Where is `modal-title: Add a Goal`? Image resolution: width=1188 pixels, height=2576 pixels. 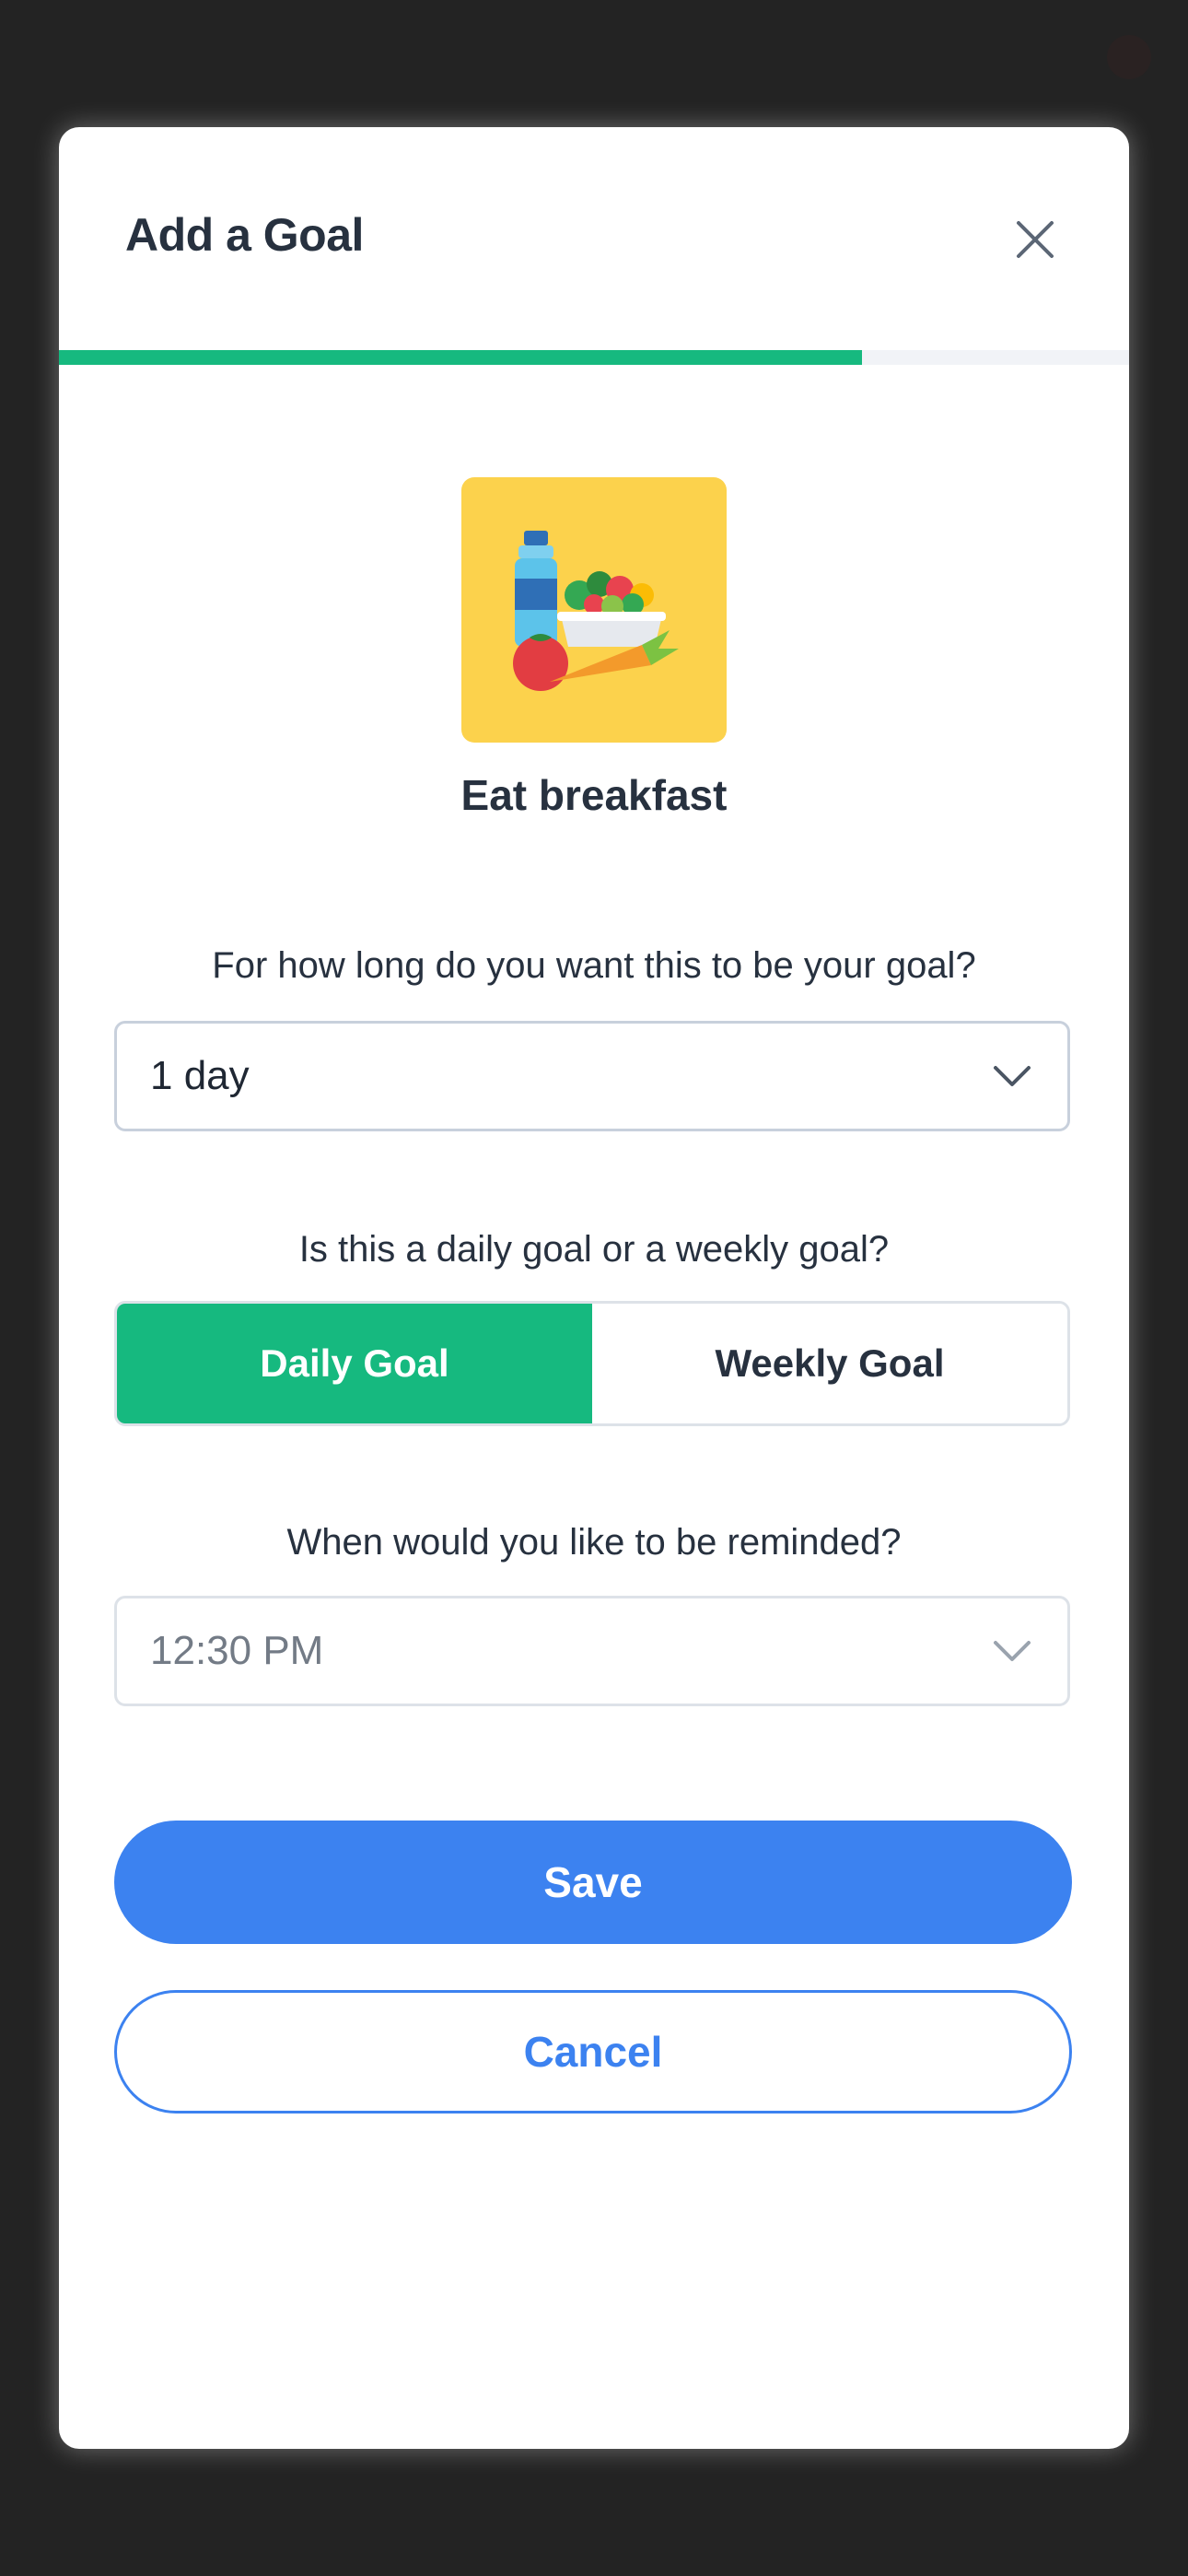 modal-title: Add a Goal is located at coordinates (244, 235).